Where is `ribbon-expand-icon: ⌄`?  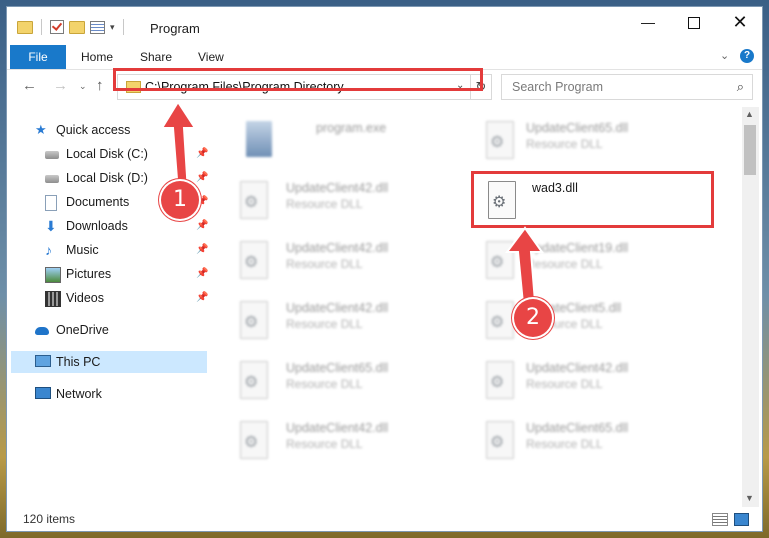 ribbon-expand-icon: ⌄ is located at coordinates (724, 55).